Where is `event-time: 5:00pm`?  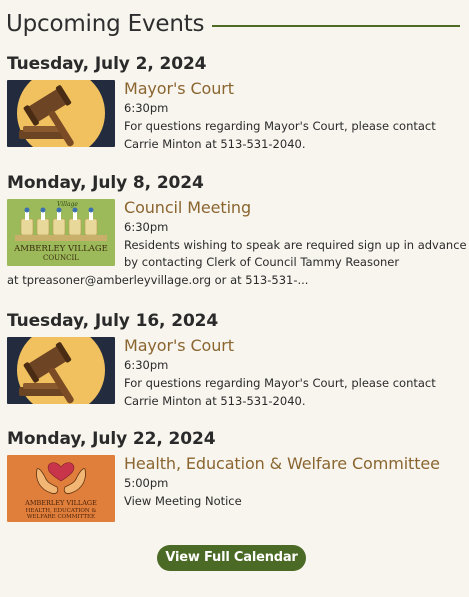
event-time: 5:00pm is located at coordinates (146, 483).